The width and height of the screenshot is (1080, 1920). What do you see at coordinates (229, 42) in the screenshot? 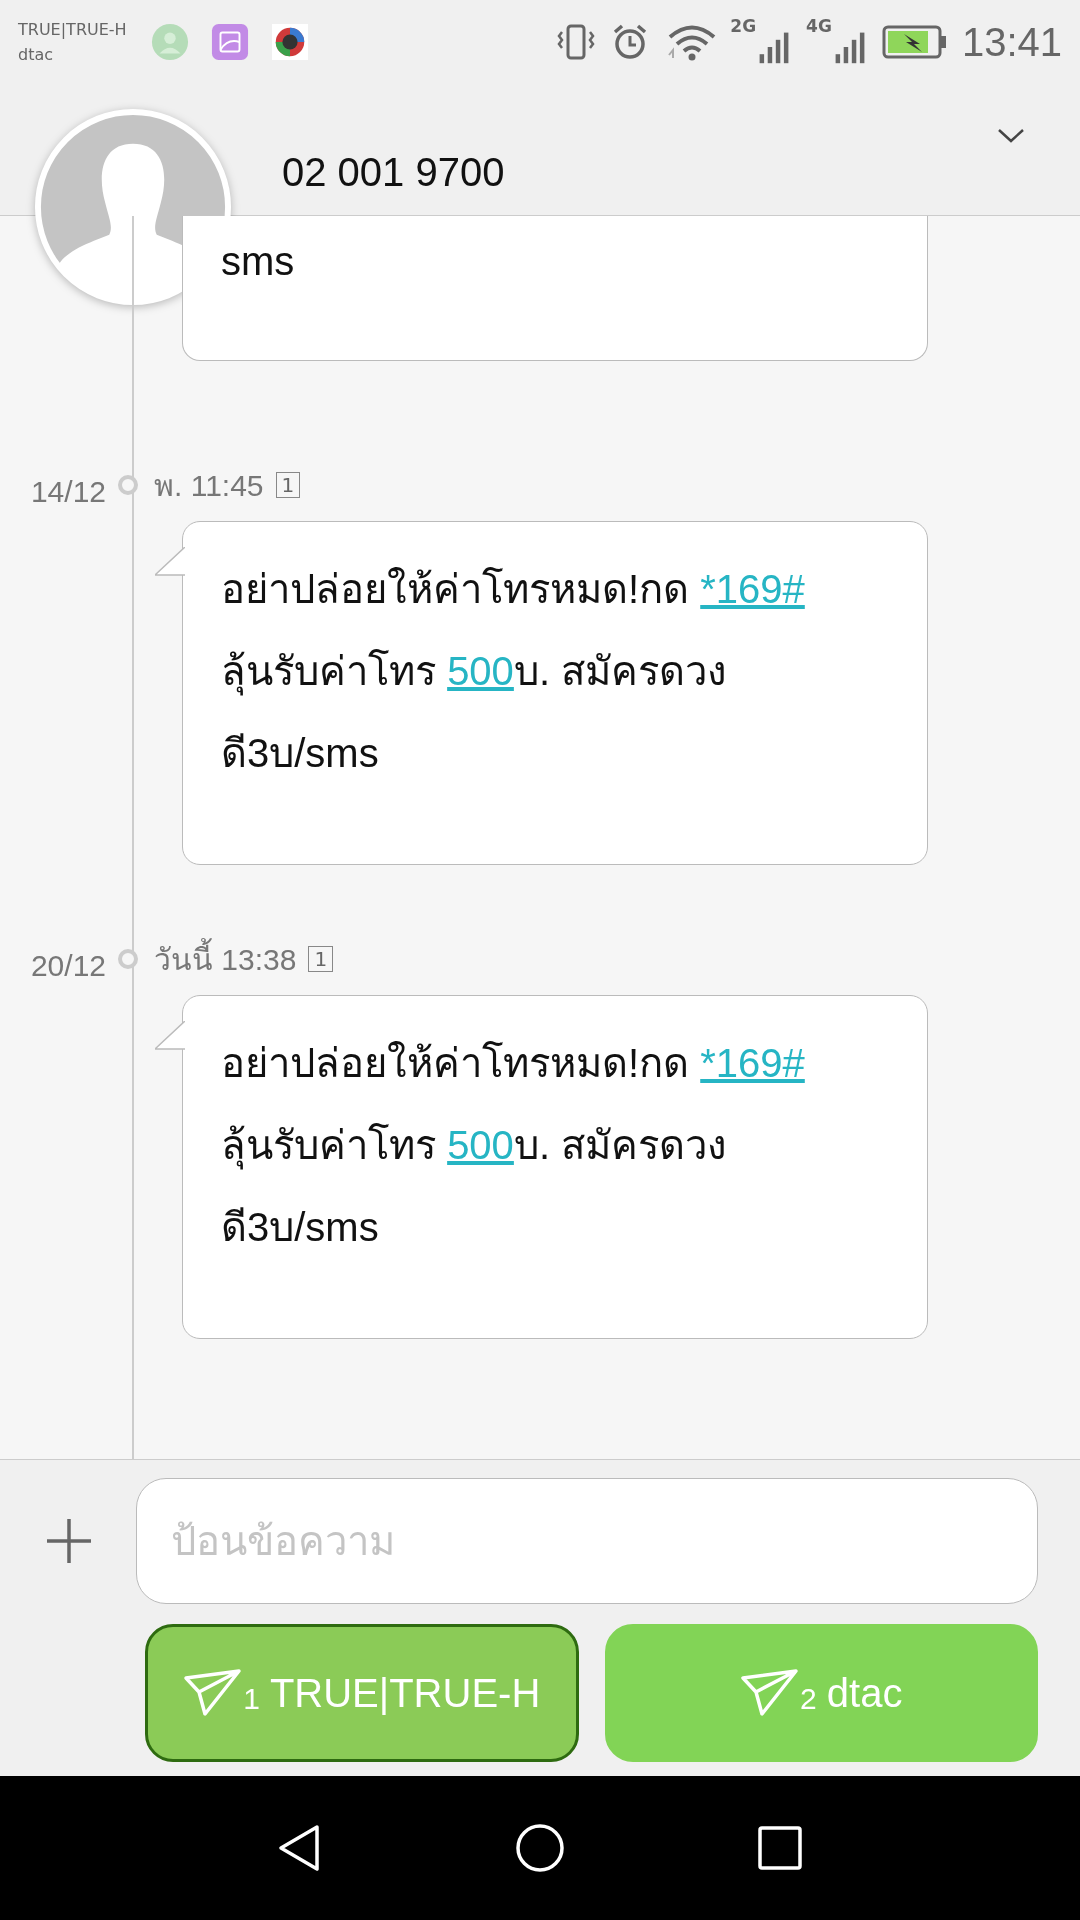
I see `gallery-icon` at bounding box center [229, 42].